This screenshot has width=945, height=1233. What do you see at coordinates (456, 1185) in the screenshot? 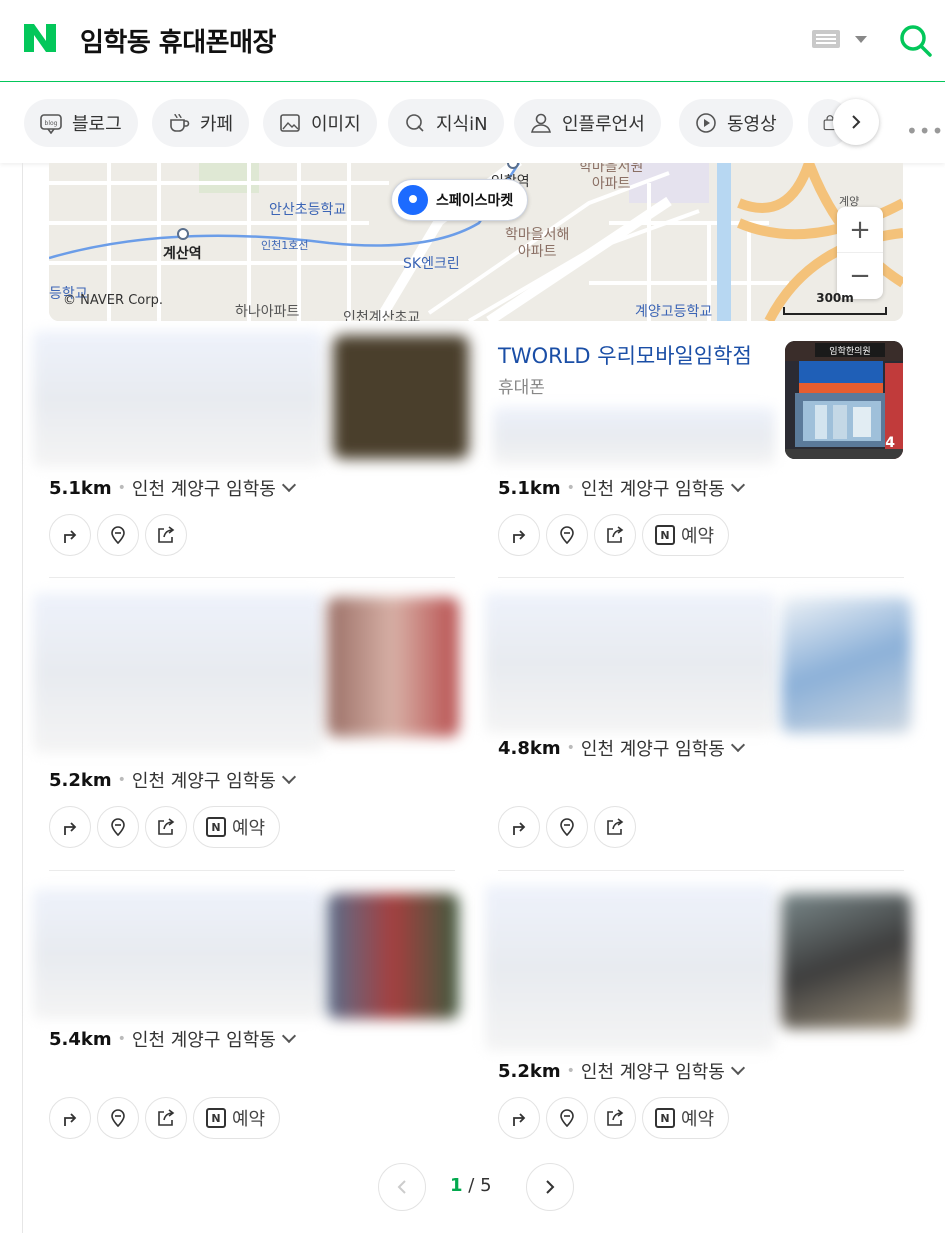
I see `current-page: 1` at bounding box center [456, 1185].